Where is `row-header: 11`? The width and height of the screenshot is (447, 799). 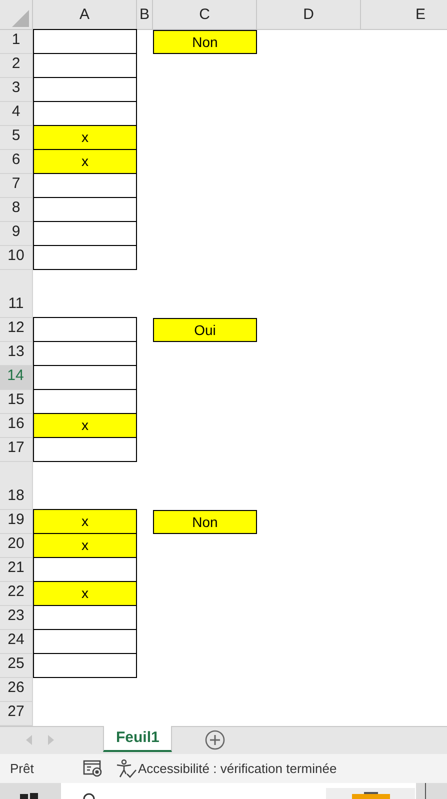
row-header: 11 is located at coordinates (16, 294).